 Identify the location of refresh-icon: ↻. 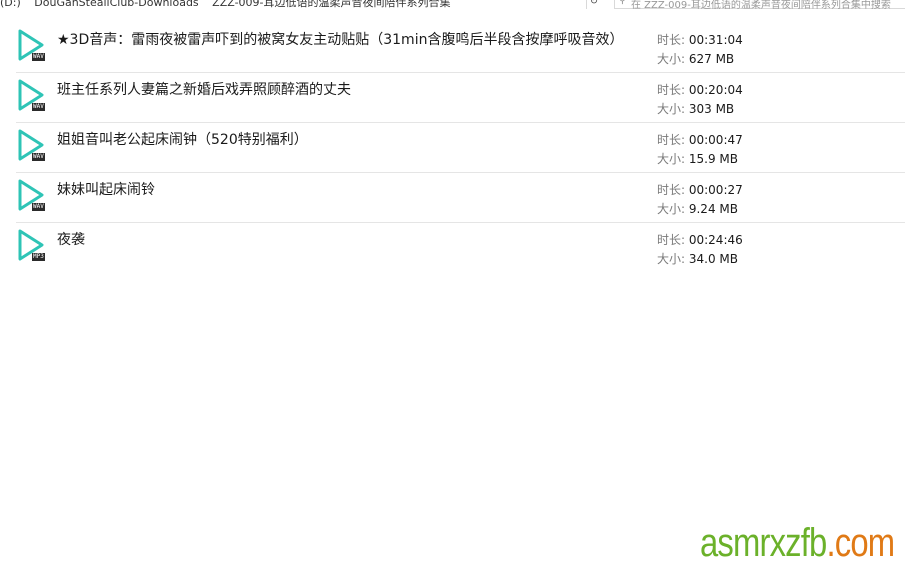
(594, 3).